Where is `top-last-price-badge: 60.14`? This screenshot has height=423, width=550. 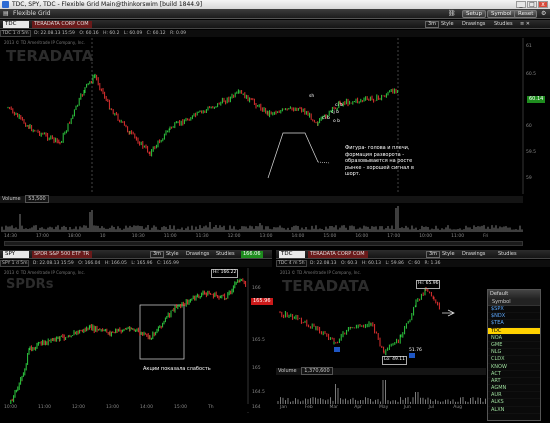 top-last-price-badge: 60.14 is located at coordinates (536, 99).